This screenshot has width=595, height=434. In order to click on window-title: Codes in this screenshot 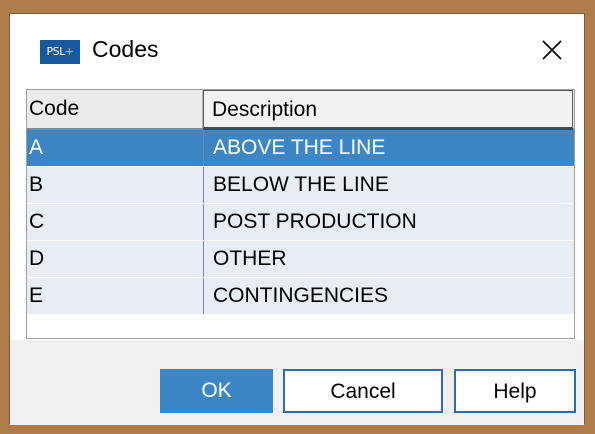, I will do `click(125, 49)`.